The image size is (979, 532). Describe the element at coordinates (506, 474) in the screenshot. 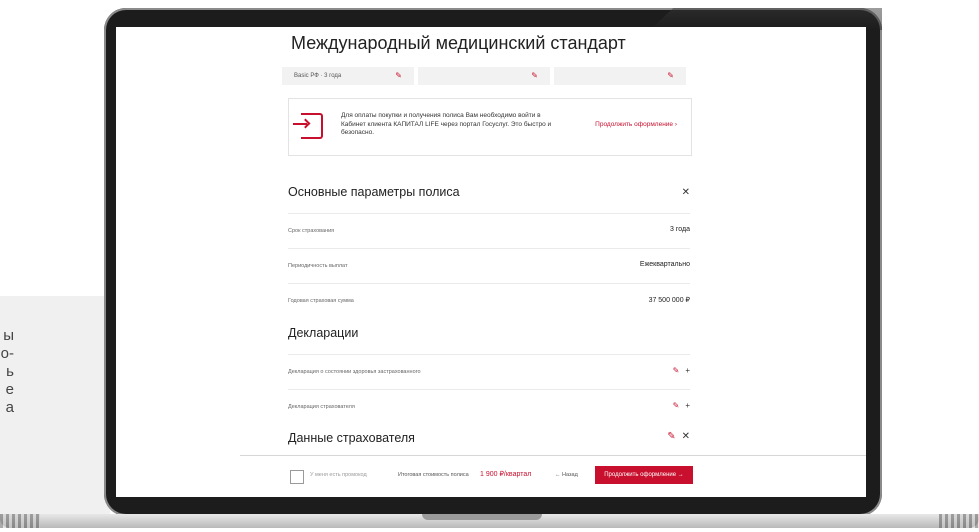

I see `total-value: 1 900 ₽/квартал` at that location.